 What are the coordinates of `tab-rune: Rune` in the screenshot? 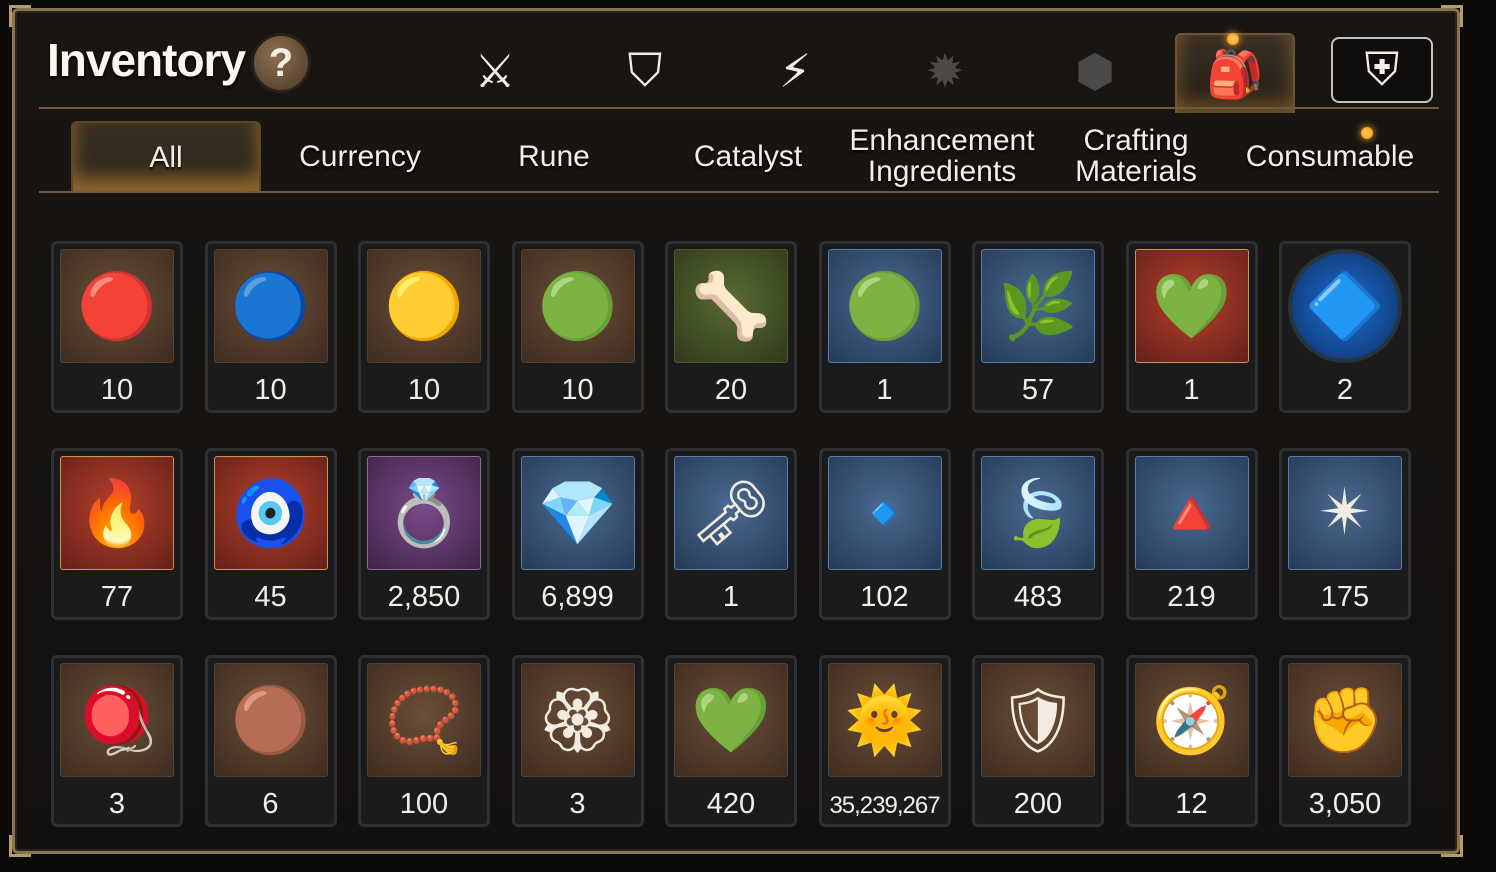 It's located at (554, 156).